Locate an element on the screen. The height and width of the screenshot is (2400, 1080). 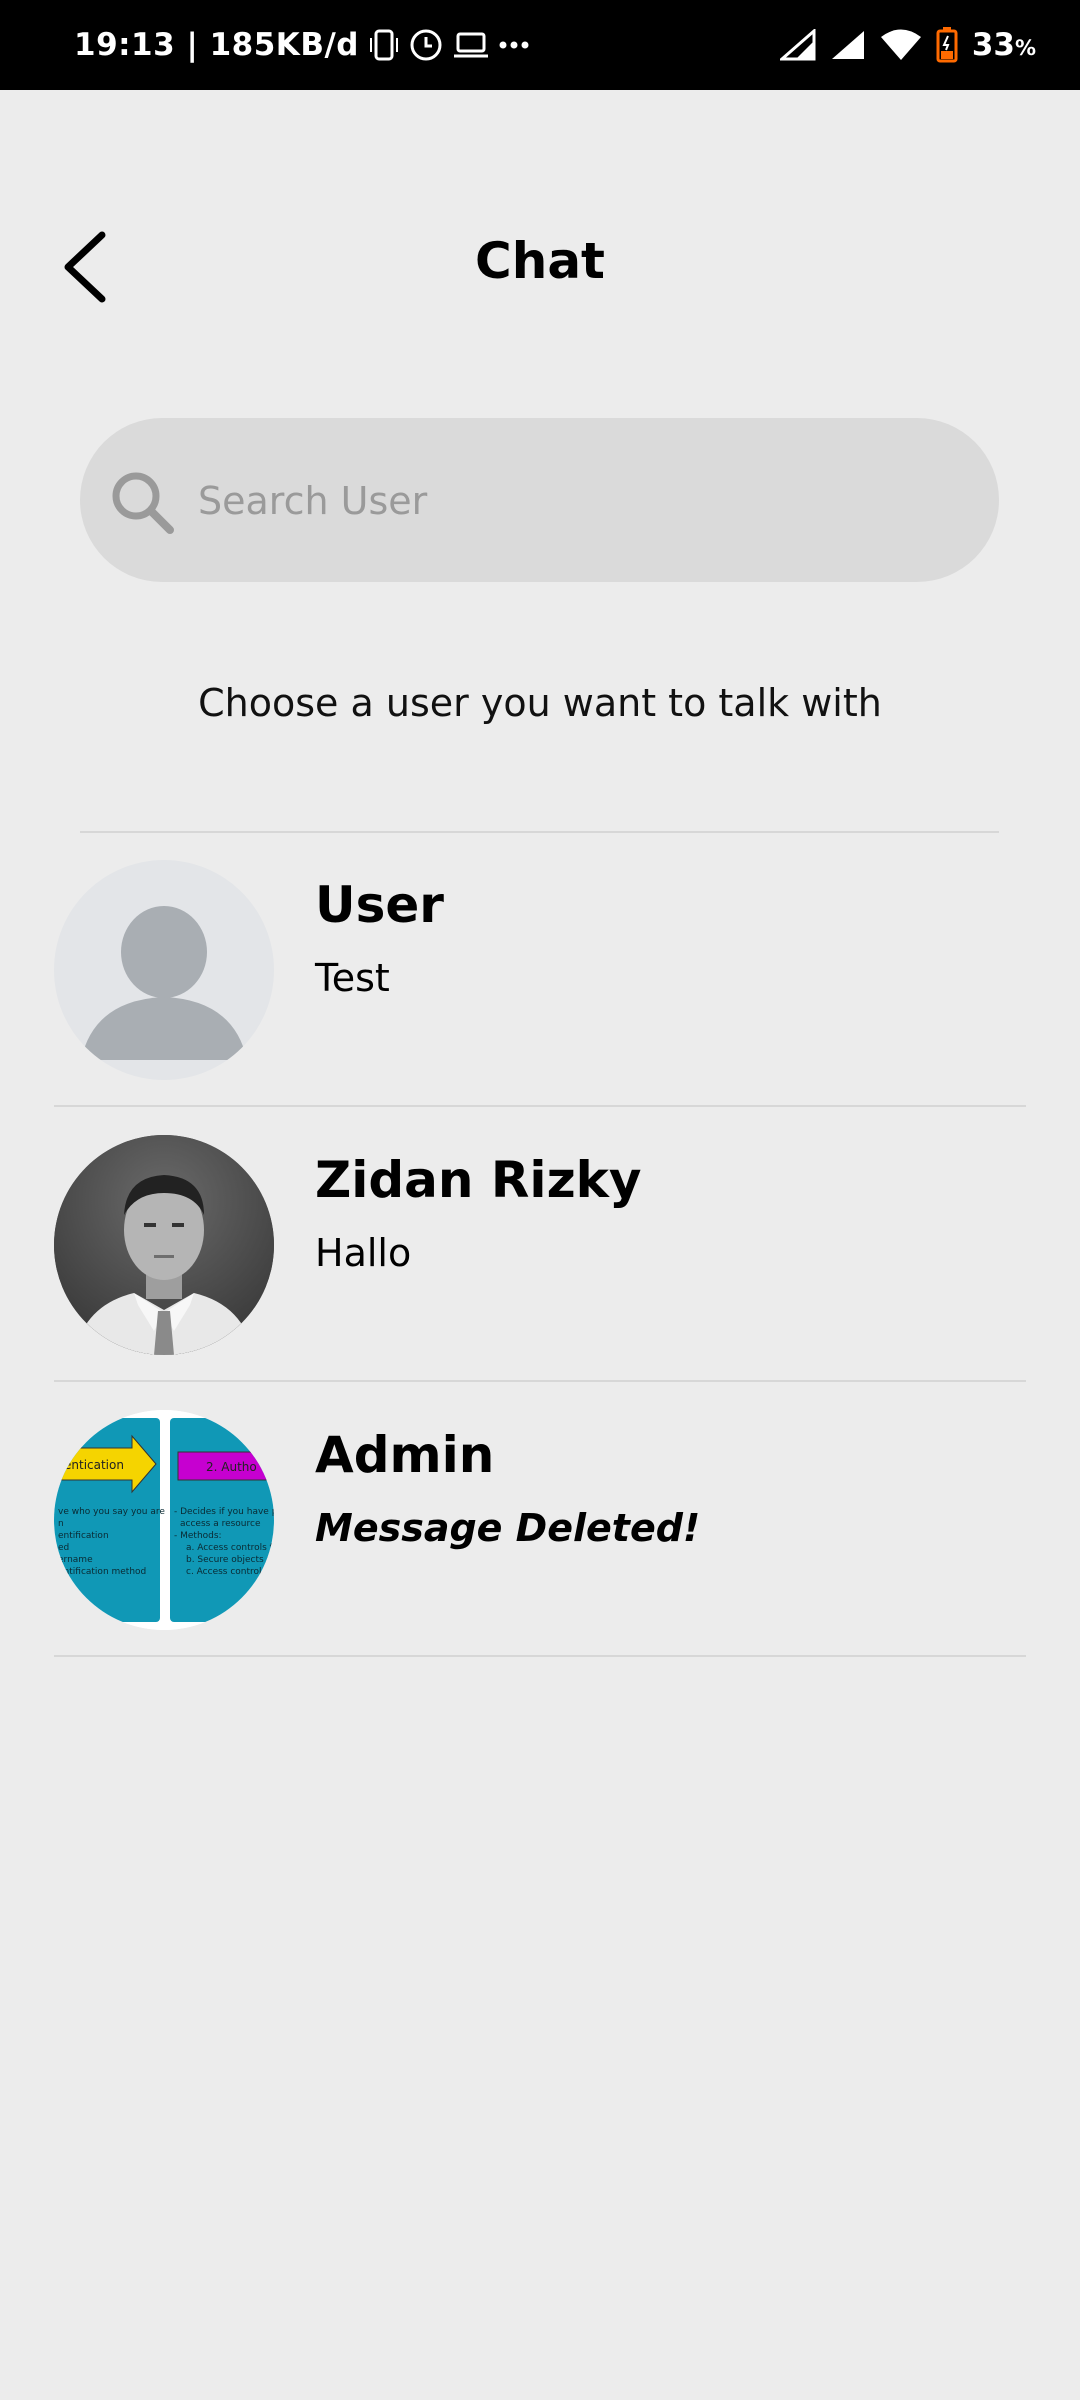
default-avatar is located at coordinates (164, 970).